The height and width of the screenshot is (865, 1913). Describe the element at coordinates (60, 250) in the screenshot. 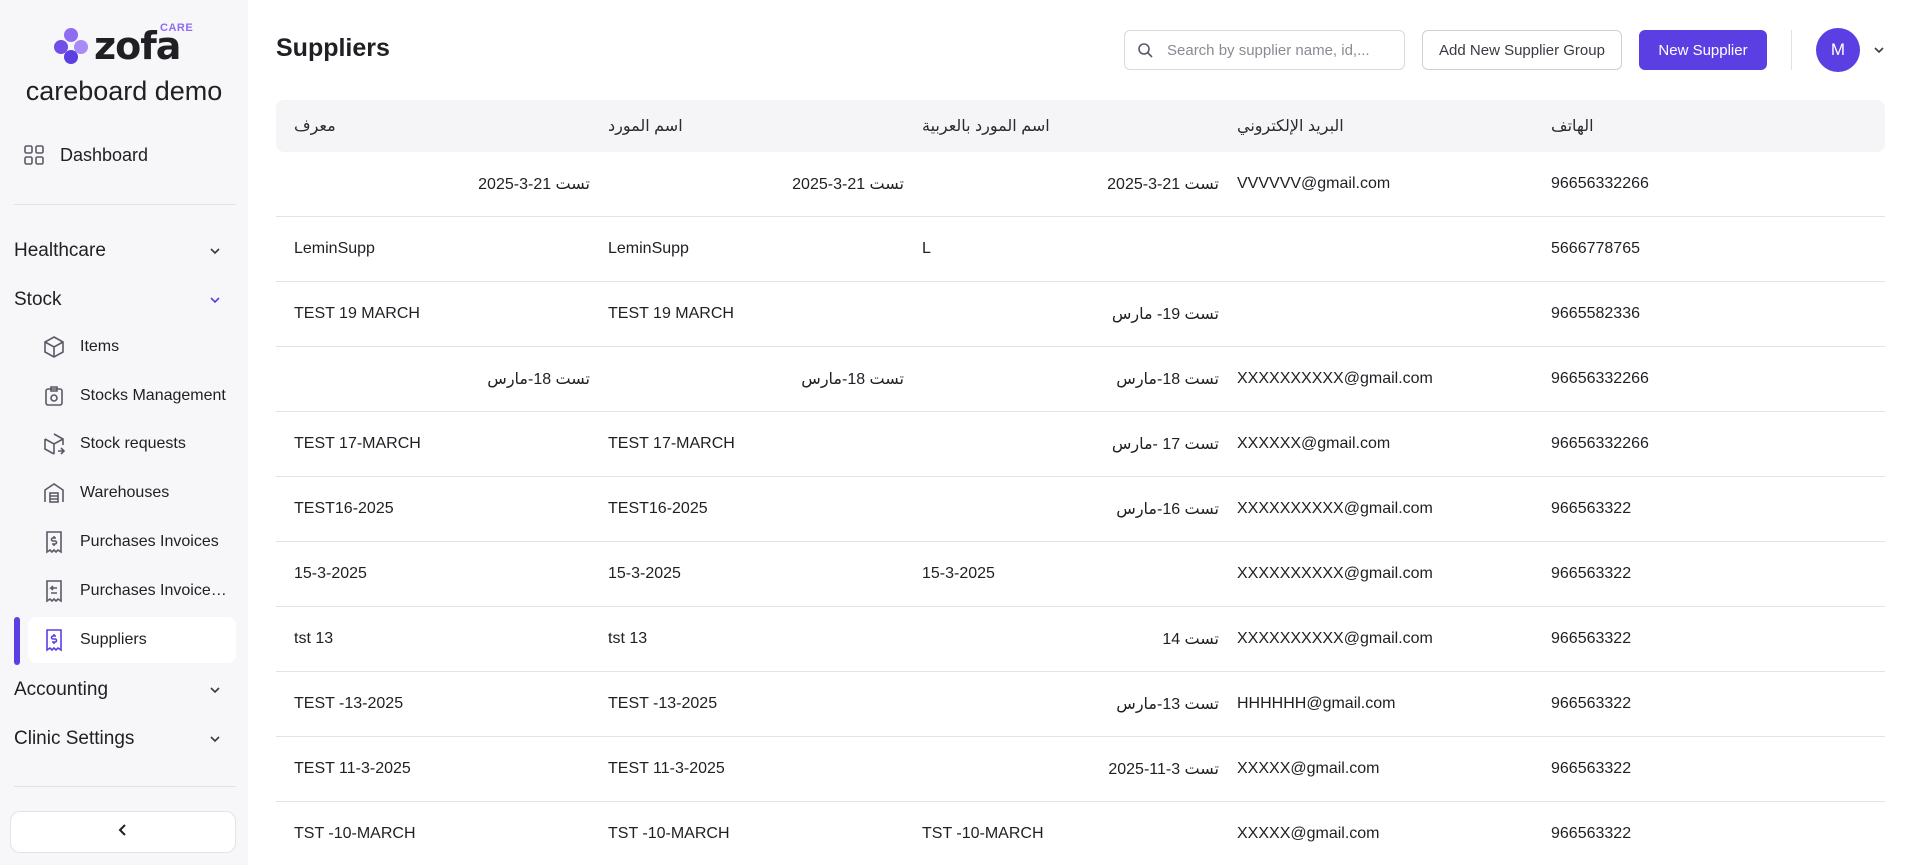

I see `sidebar-section-label: Healthcare` at that location.